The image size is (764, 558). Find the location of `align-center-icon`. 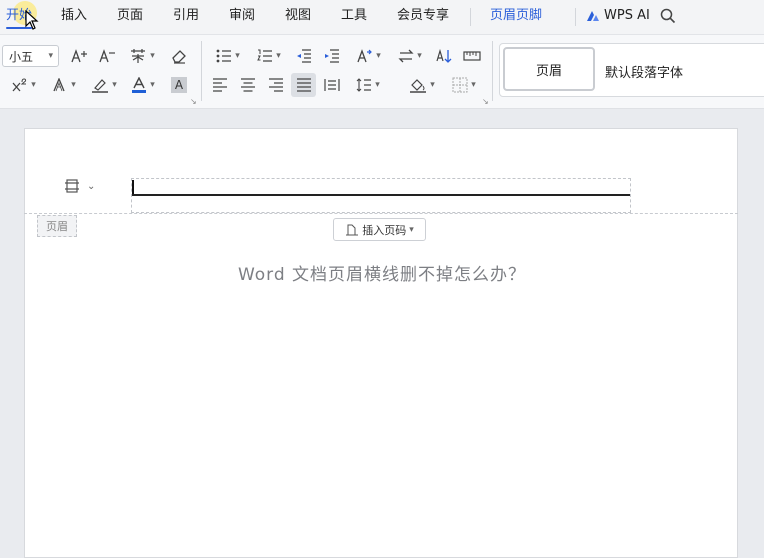

align-center-icon is located at coordinates (248, 85).